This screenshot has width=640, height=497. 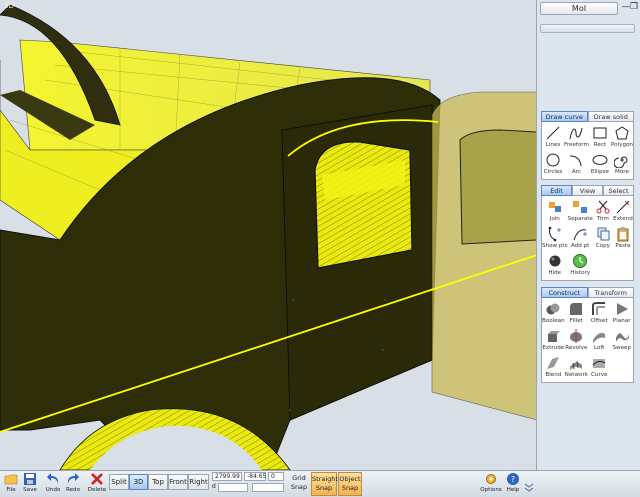 I want to click on sweep-tool: Sweep, so click(x=622, y=340).